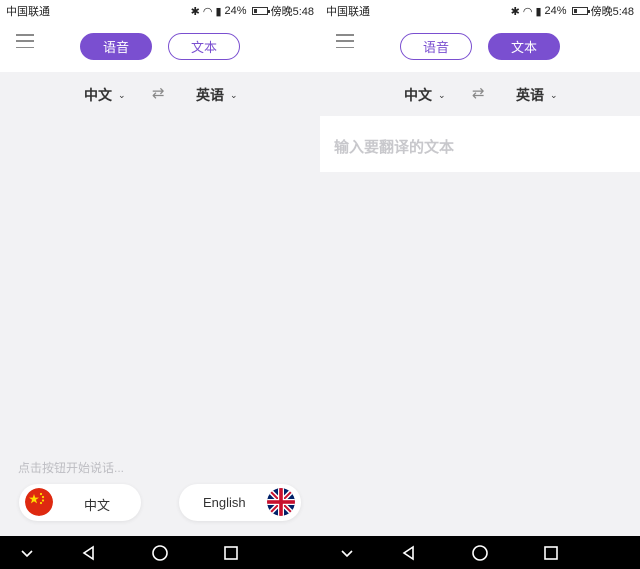 The width and height of the screenshot is (640, 569). Describe the element at coordinates (394, 147) in the screenshot. I see `translate-input-placeholder: 输入要翻译的文本` at that location.